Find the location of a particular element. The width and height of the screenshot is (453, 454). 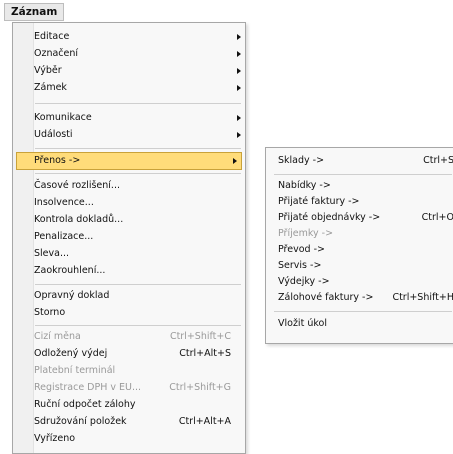

menu-item-oznaceni: Označení is located at coordinates (129, 54).